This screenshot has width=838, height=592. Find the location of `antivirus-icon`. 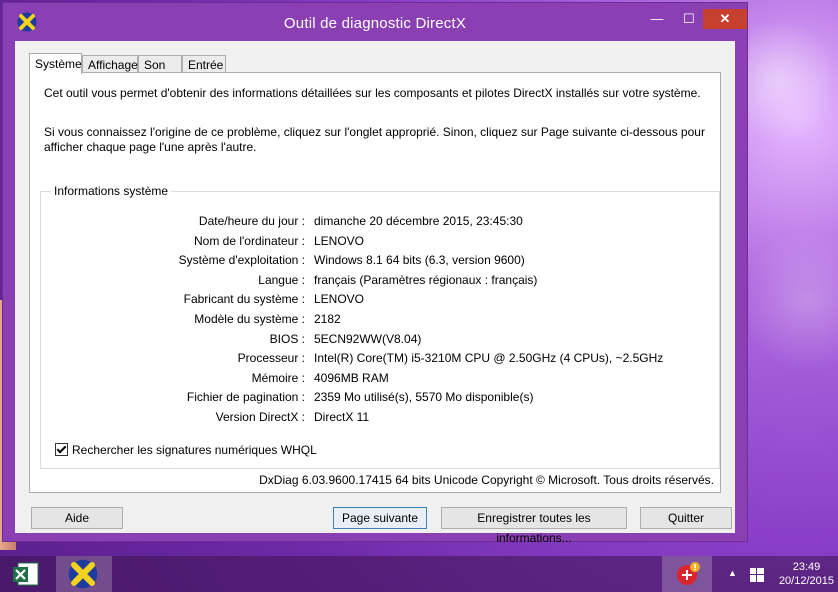

antivirus-icon is located at coordinates (688, 574).